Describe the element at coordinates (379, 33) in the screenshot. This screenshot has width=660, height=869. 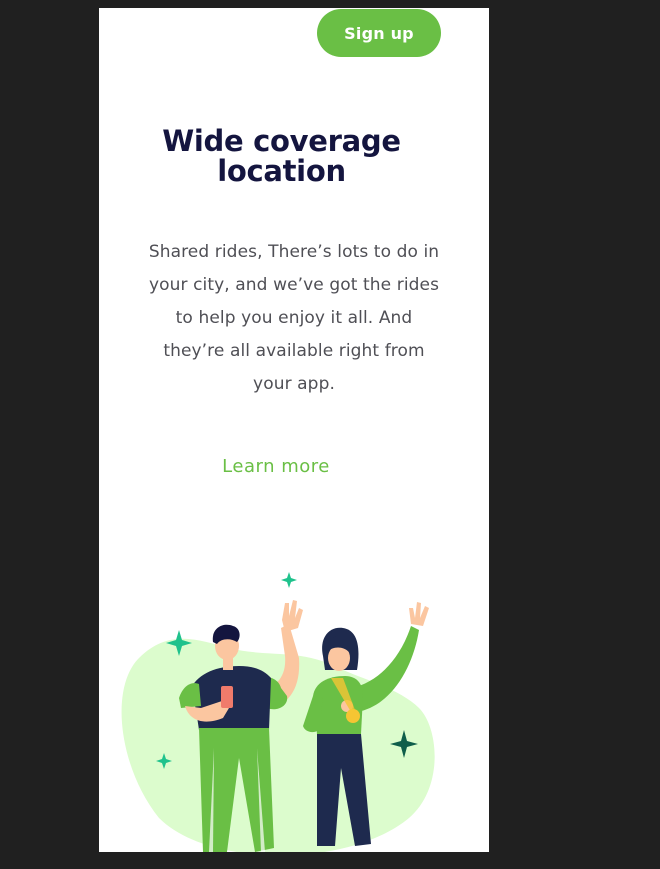
I see `signup-button: Sign up` at that location.